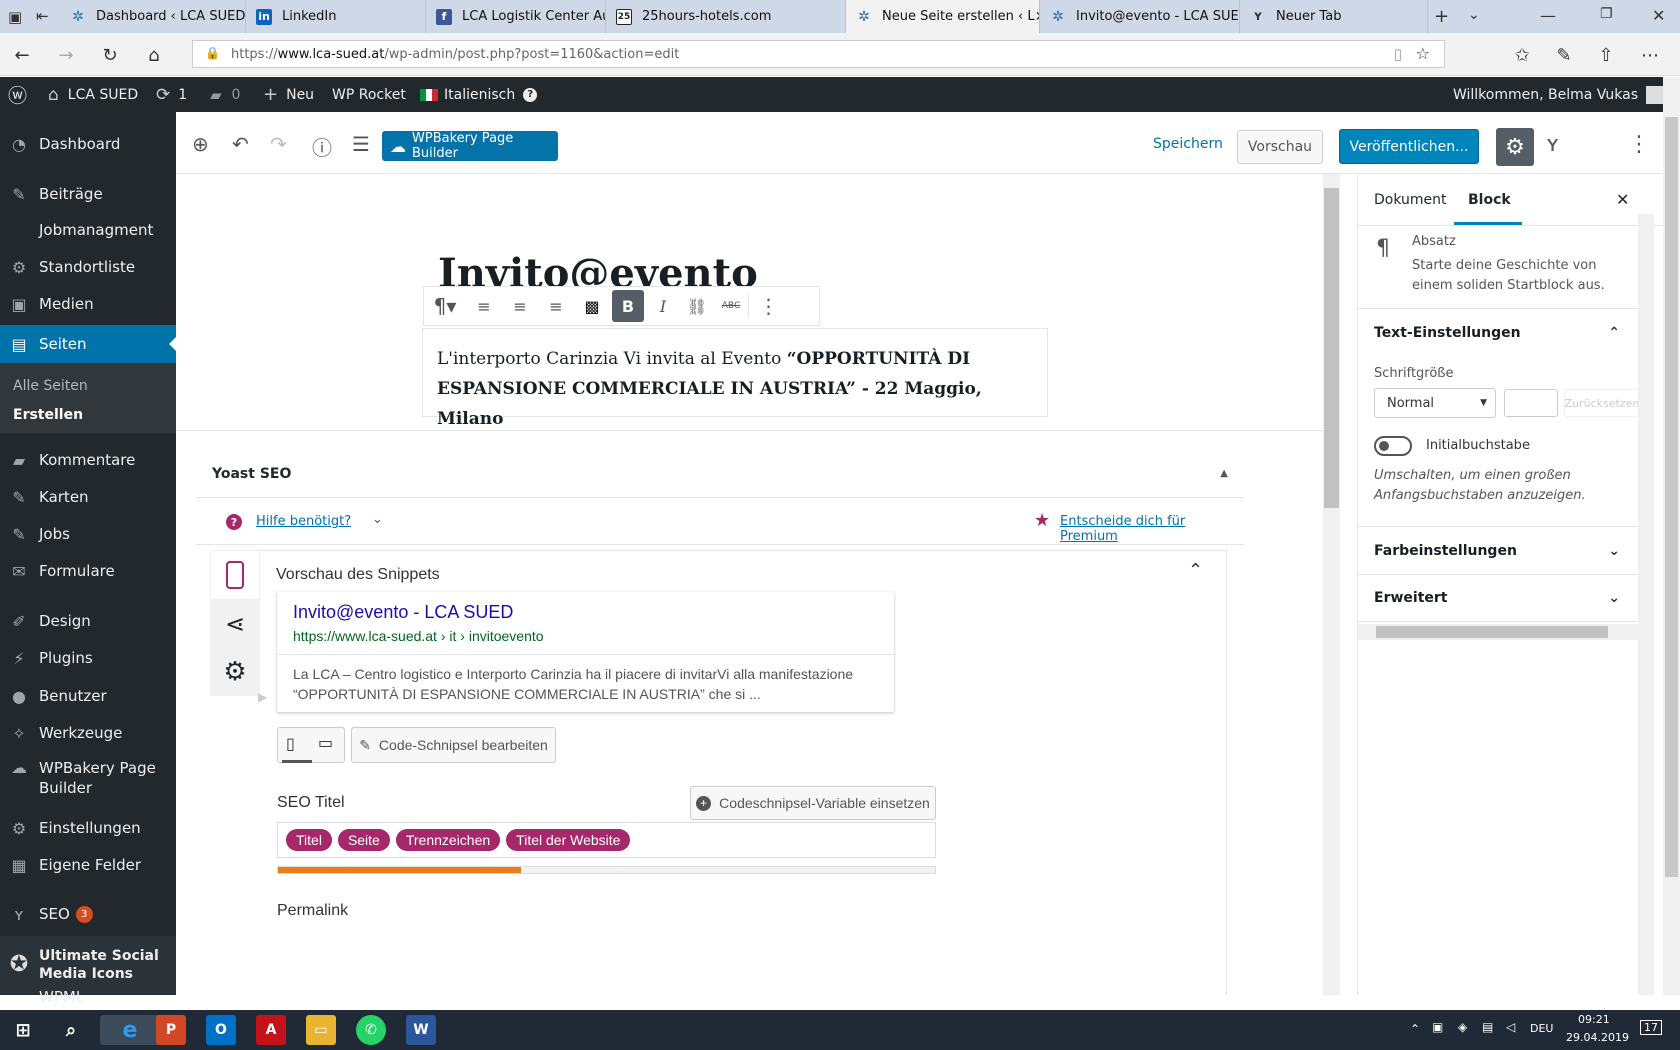  What do you see at coordinates (1606, 14) in the screenshot?
I see `restore-icon: ❐` at bounding box center [1606, 14].